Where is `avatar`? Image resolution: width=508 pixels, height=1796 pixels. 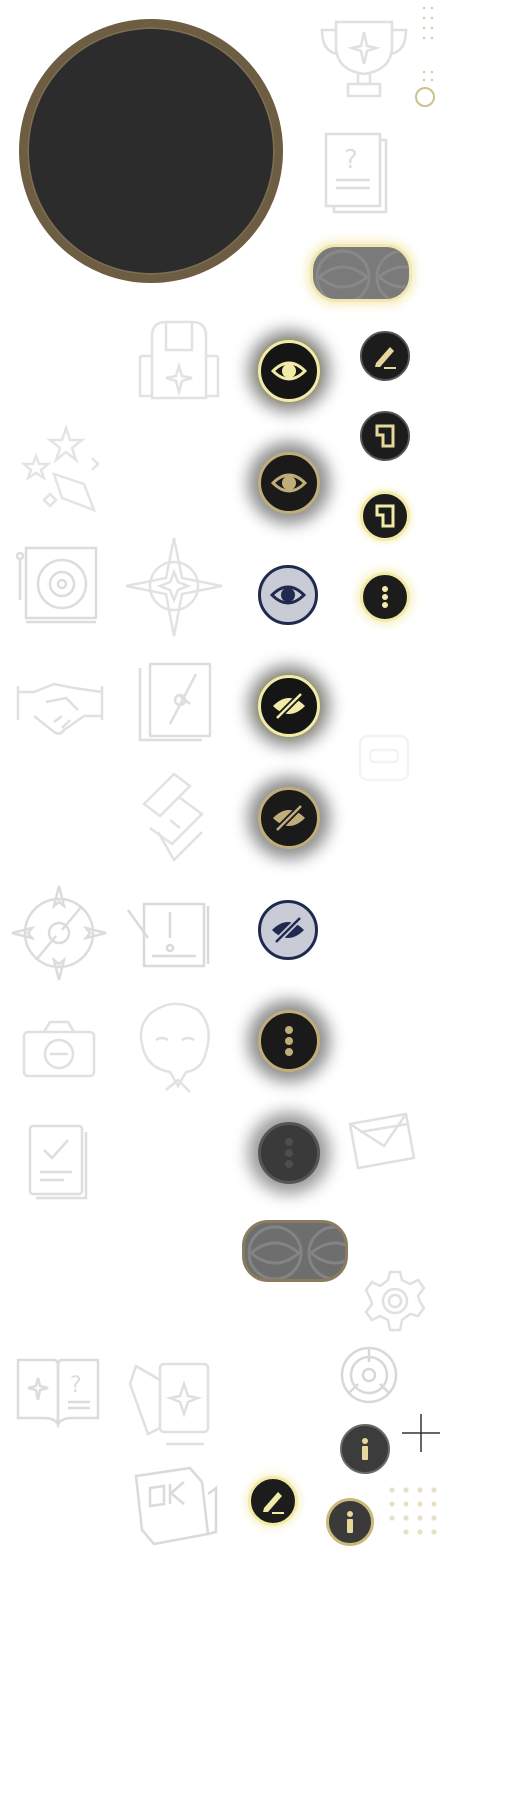
avatar is located at coordinates (151, 151).